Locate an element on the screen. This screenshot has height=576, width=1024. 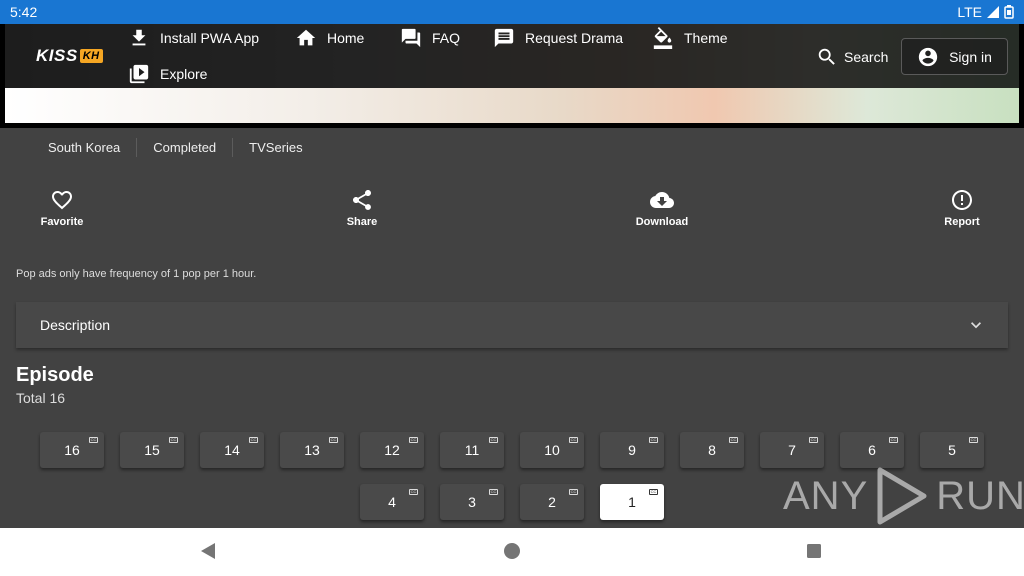
episode-number: 7 is located at coordinates (792, 450).